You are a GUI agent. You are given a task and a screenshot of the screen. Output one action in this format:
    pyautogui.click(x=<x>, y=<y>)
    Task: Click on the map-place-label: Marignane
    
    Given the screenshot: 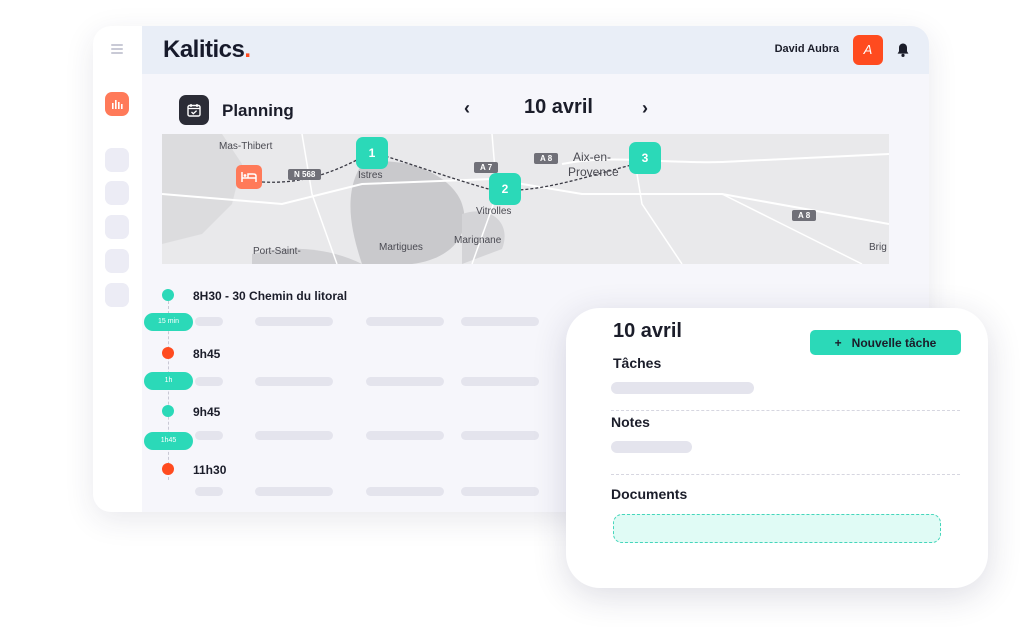 What is the action you would take?
    pyautogui.click(x=478, y=240)
    